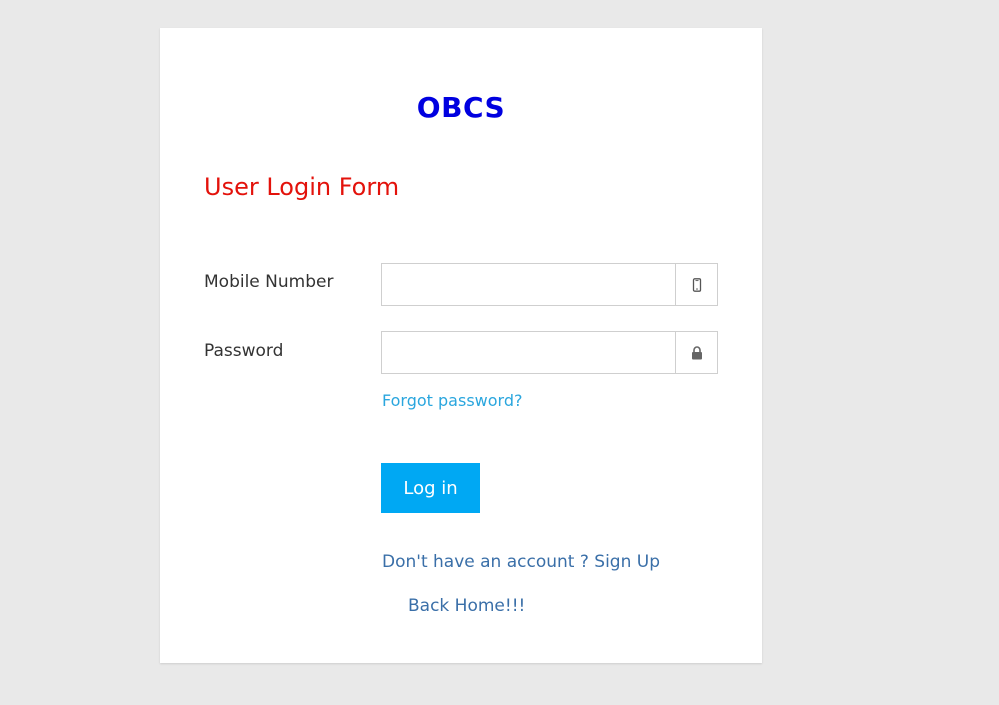 The width and height of the screenshot is (999, 705). What do you see at coordinates (269, 282) in the screenshot?
I see `mobile-number-label: Mobile Number` at bounding box center [269, 282].